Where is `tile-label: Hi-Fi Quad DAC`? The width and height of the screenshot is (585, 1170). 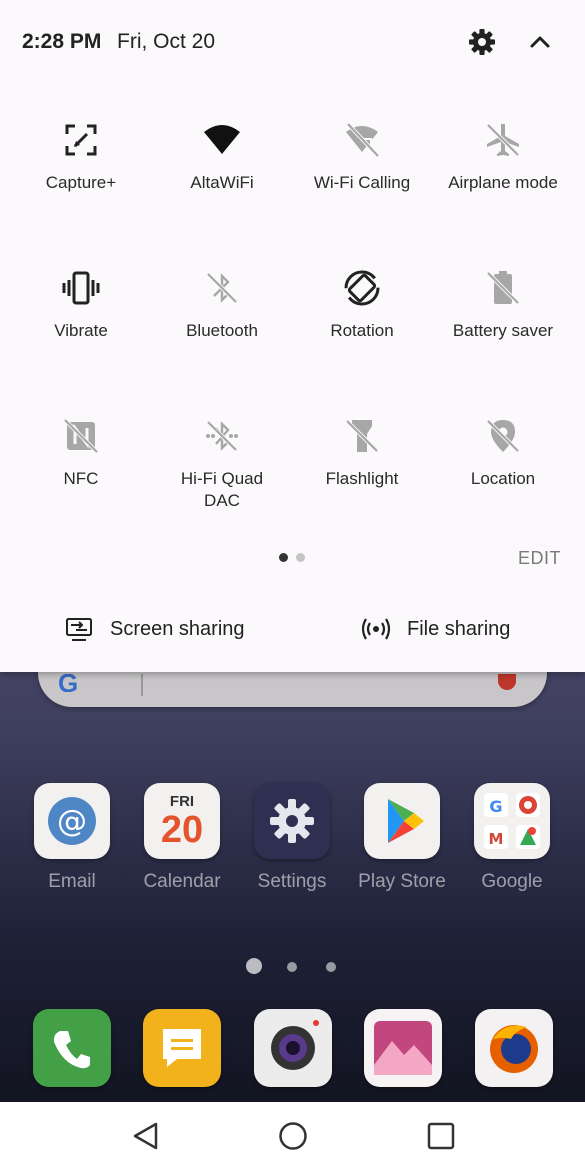
tile-label: Hi-Fi Quad DAC is located at coordinates (222, 489).